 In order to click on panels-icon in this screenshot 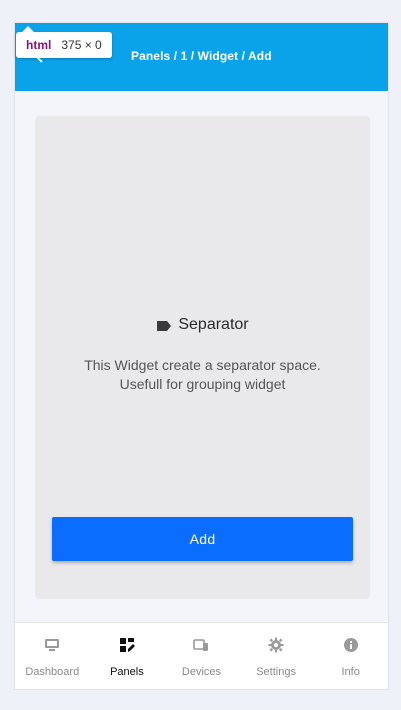, I will do `click(127, 645)`.